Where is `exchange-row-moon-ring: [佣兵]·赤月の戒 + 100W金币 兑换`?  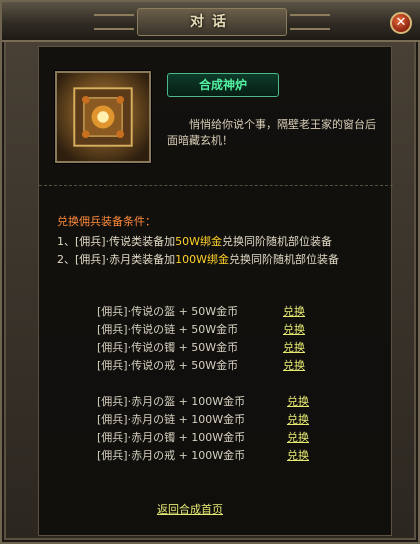
exchange-row-moon-ring: [佣兵]·赤月の戒 + 100W金币 兑换 is located at coordinates (203, 455).